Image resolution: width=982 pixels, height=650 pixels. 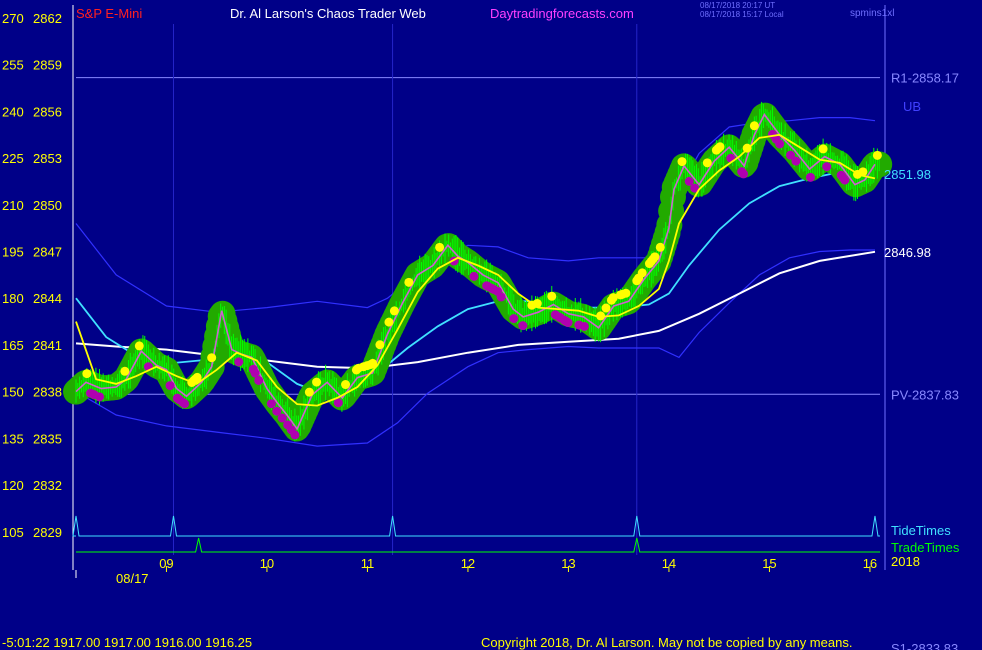 I want to click on x-tick-label: 12, so click(x=468, y=563).